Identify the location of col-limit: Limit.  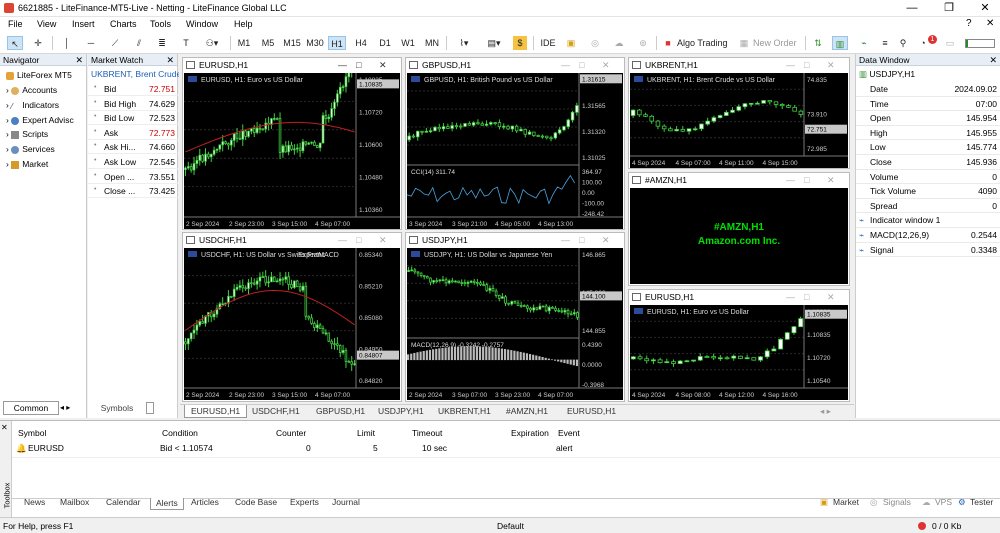
(366, 433).